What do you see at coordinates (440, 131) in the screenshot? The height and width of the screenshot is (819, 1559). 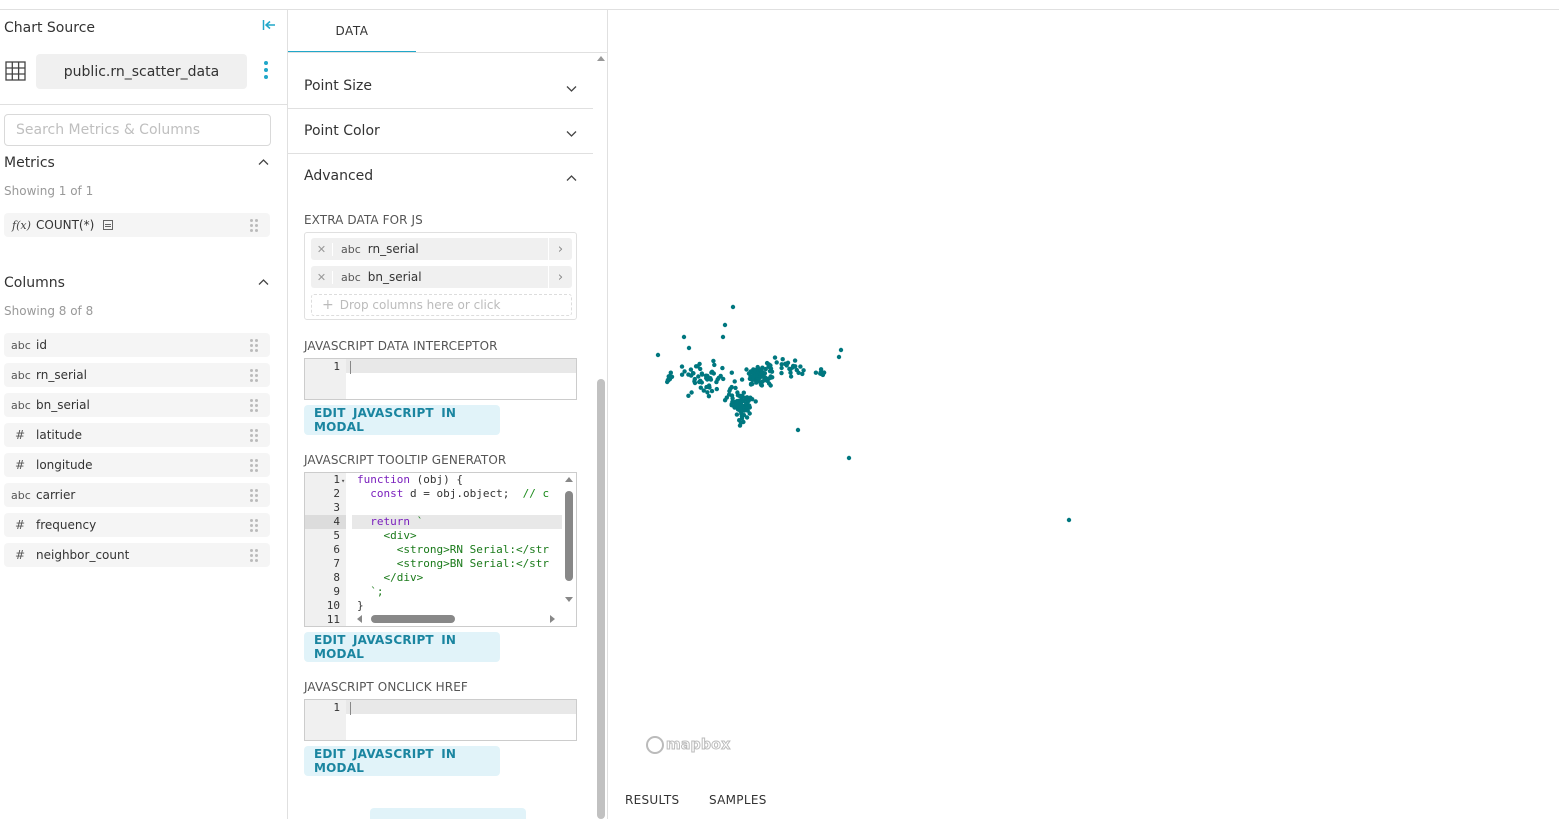 I see `section-point-color: Point Color` at bounding box center [440, 131].